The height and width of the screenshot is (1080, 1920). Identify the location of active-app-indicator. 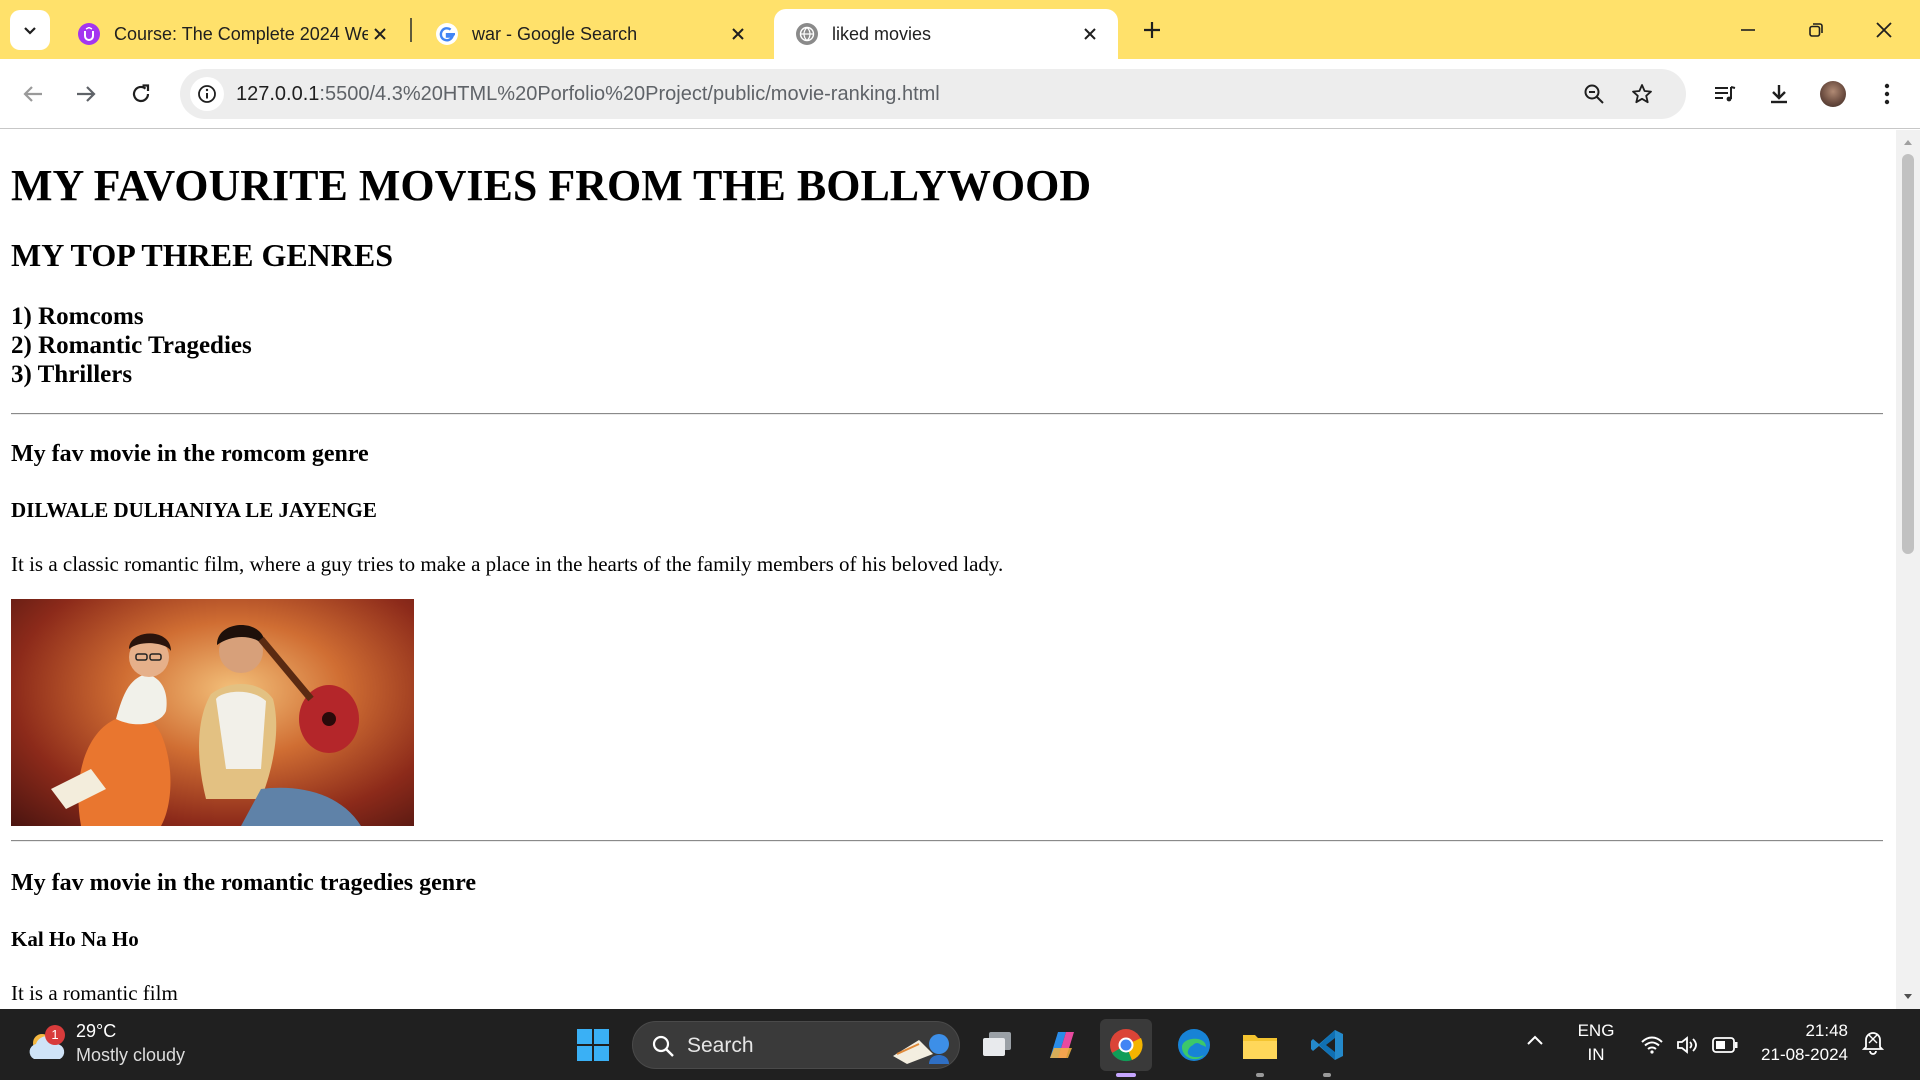
(1126, 1075).